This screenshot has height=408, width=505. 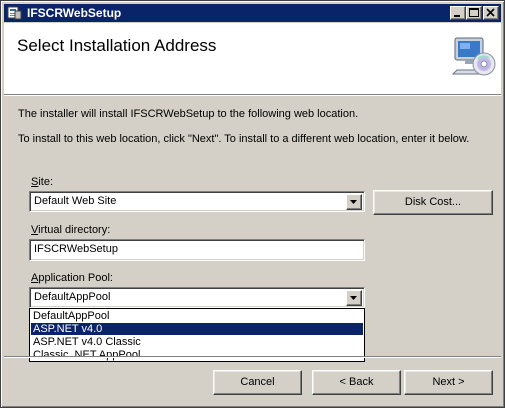 What do you see at coordinates (252, 357) in the screenshot?
I see `footer-separator-highlight` at bounding box center [252, 357].